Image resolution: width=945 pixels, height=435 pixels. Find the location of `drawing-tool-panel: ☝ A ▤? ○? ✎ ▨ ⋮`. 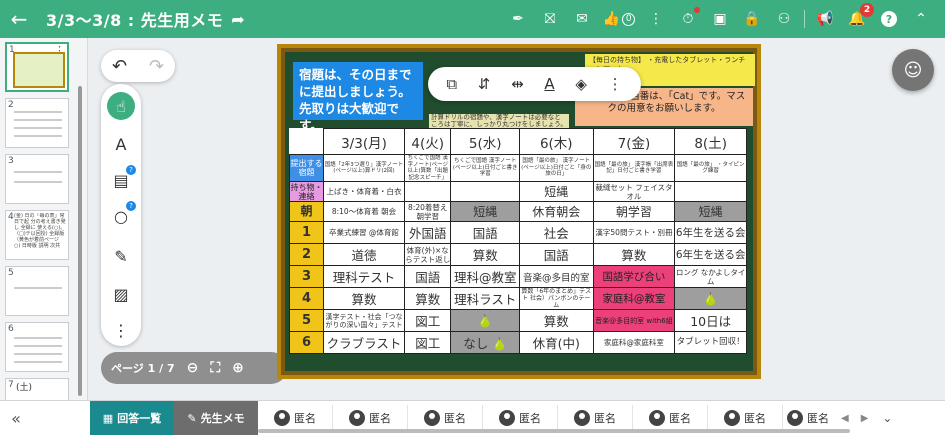

drawing-tool-panel: ☝ A ▤? ○? ✎ ▨ ⋮ is located at coordinates (121, 215).